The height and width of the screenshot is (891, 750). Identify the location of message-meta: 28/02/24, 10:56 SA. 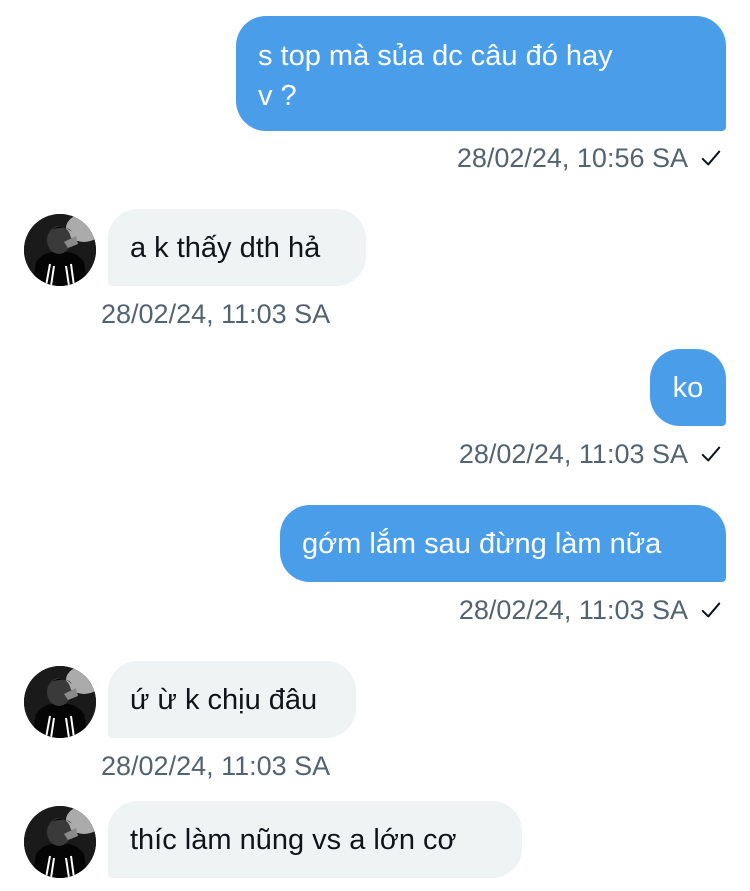
(589, 158).